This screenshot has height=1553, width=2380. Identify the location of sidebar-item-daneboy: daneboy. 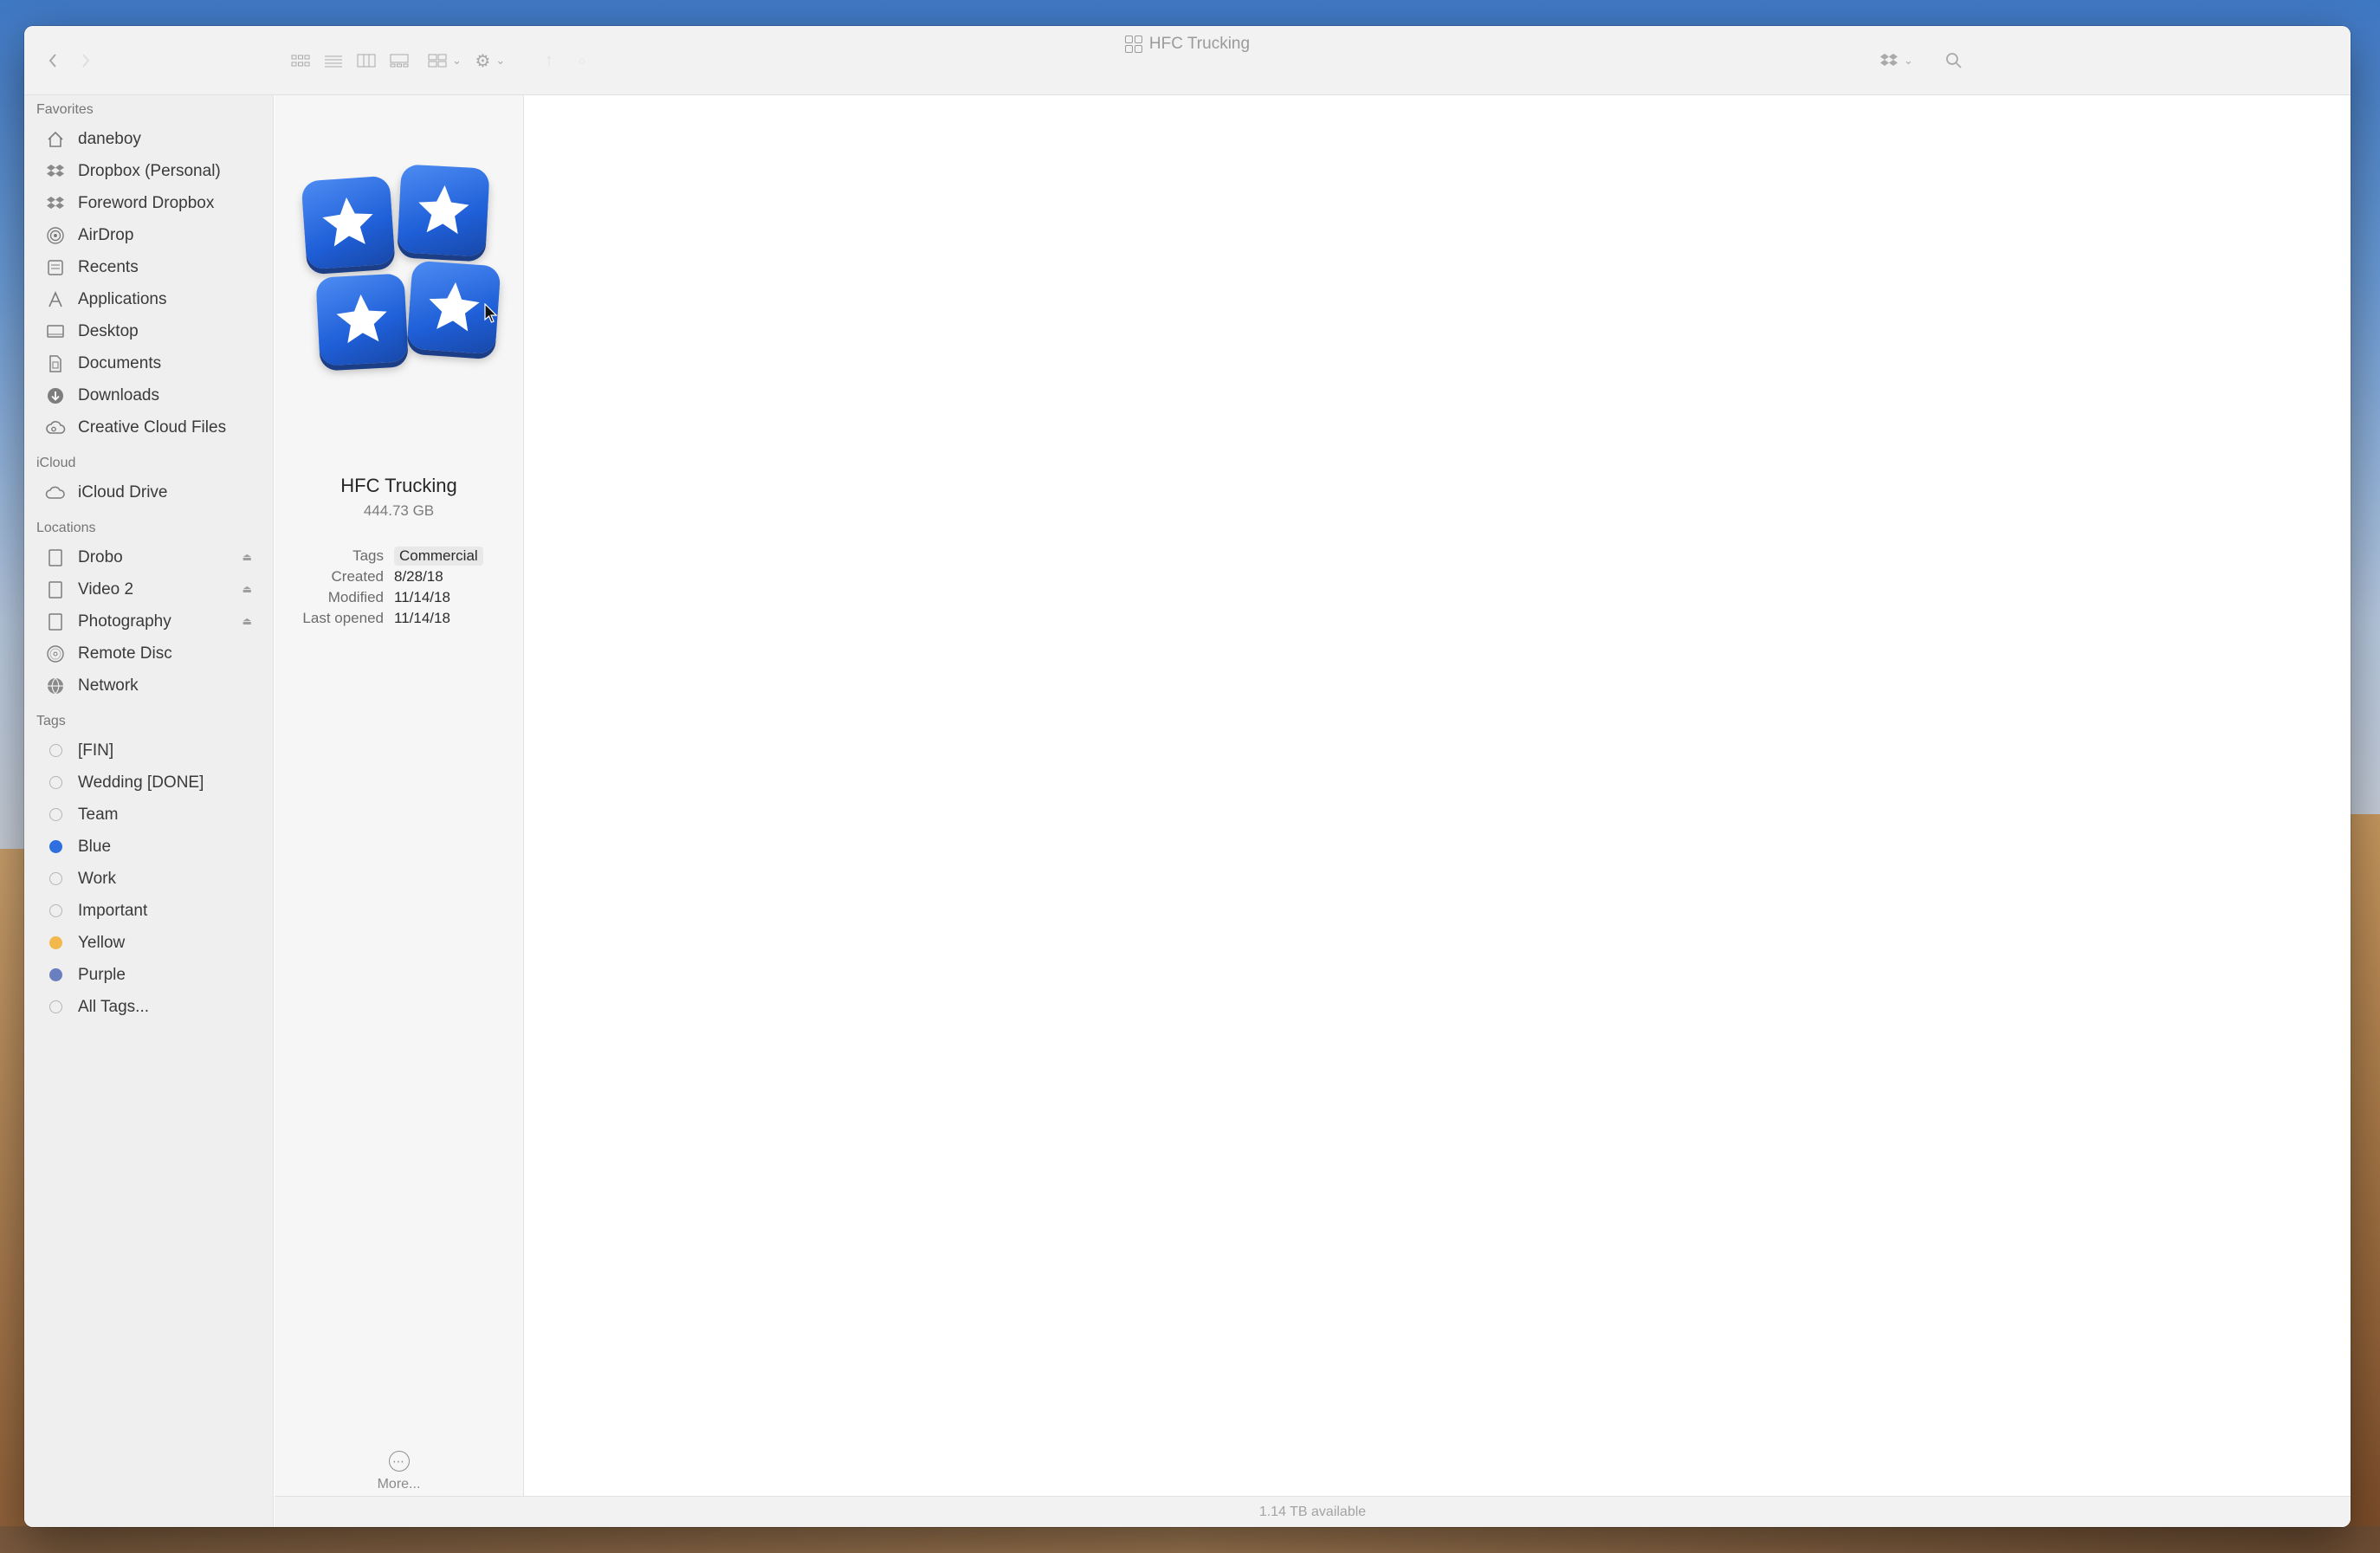
(148, 139).